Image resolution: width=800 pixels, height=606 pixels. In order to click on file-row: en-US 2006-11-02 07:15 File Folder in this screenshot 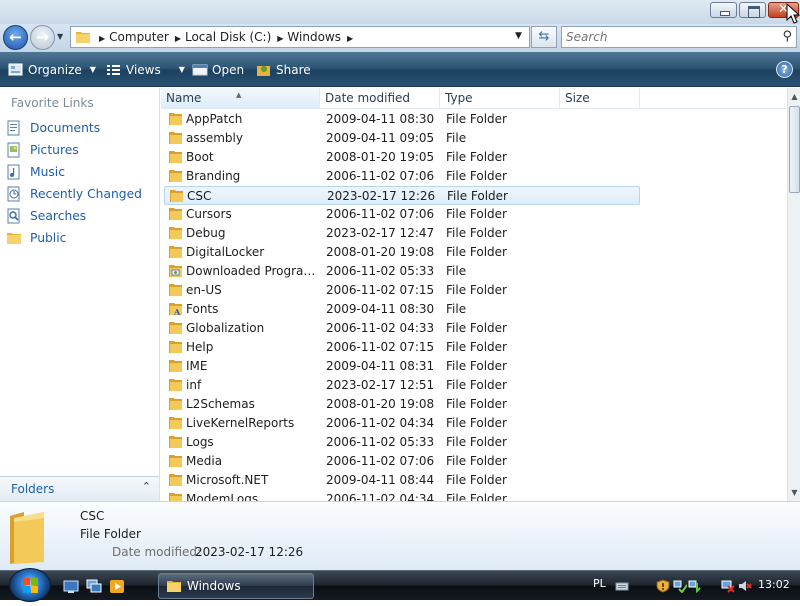, I will do `click(402, 290)`.